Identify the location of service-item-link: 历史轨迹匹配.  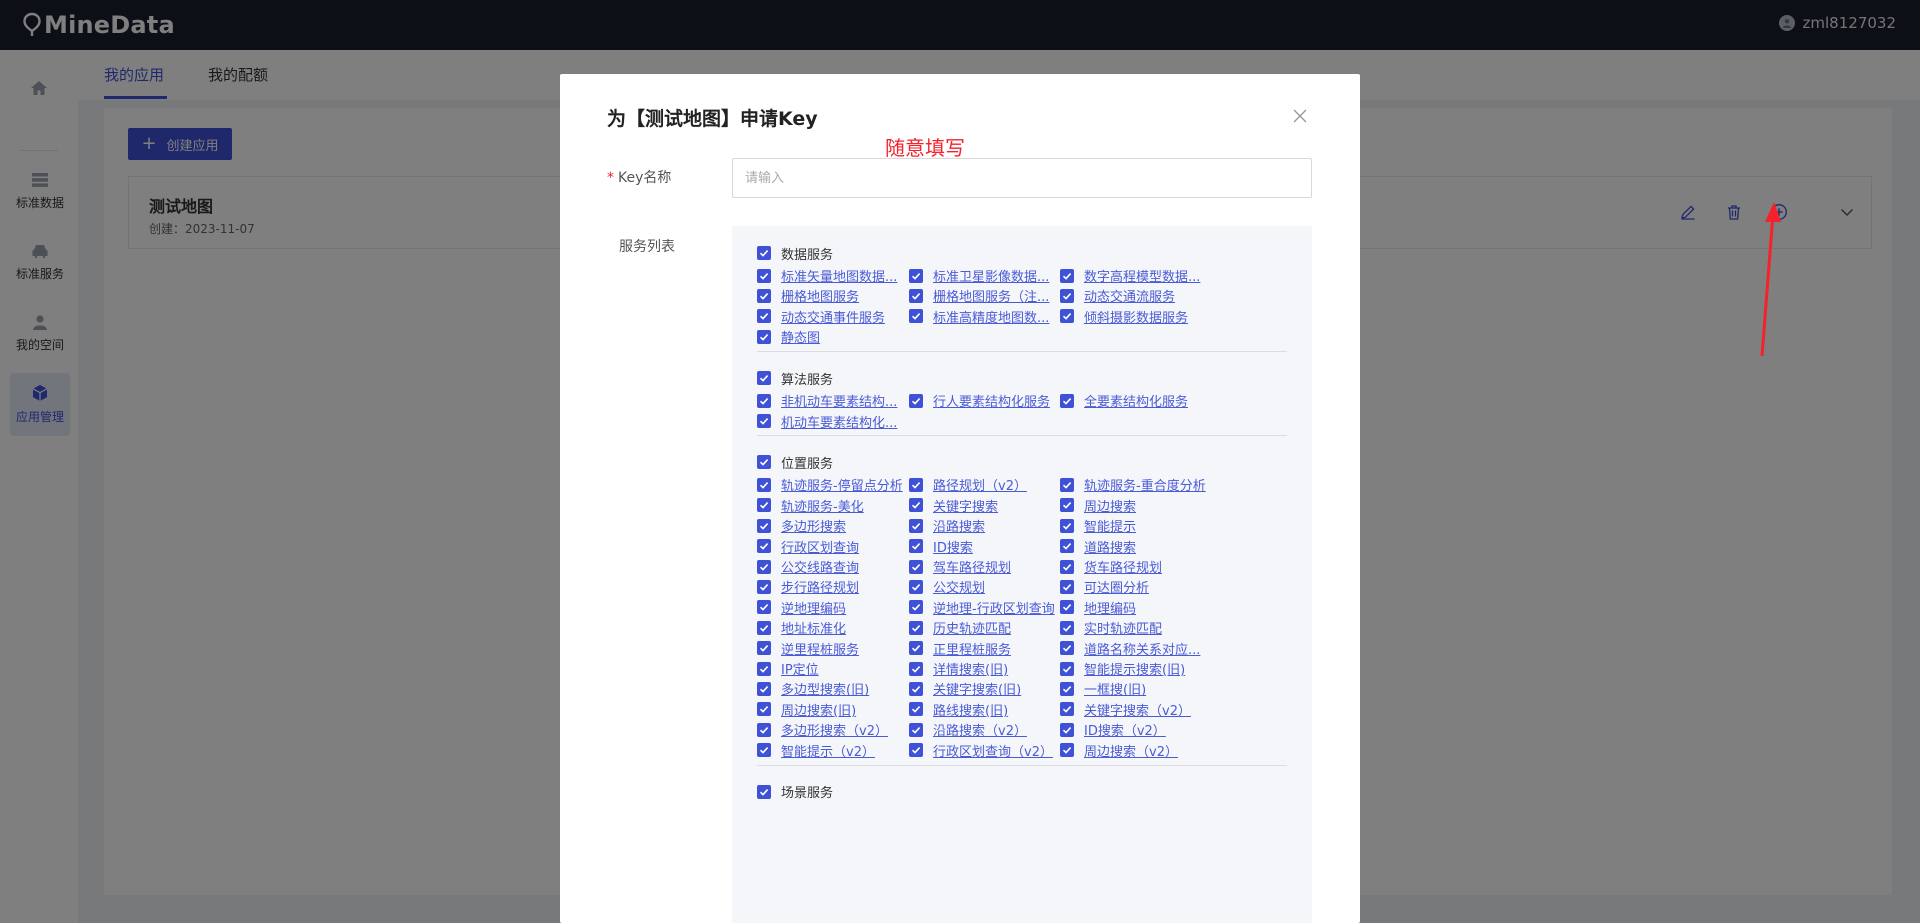
(972, 627).